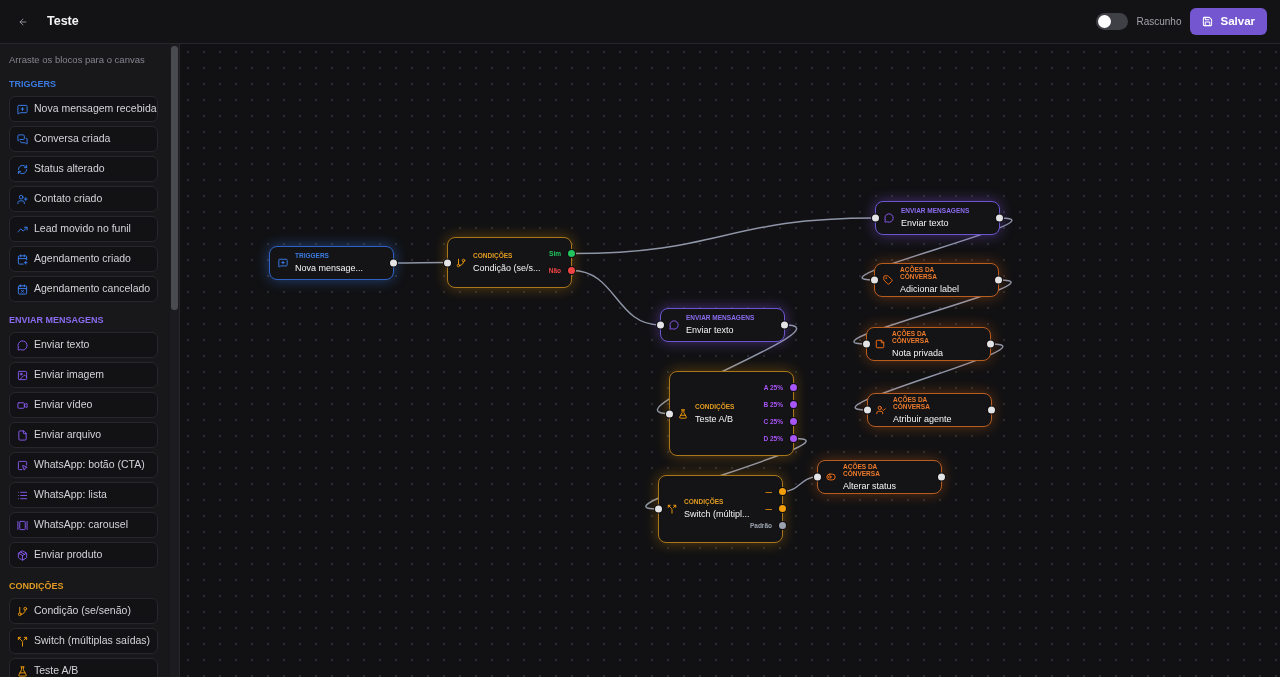 This screenshot has height=677, width=1280. Describe the element at coordinates (831, 477) in the screenshot. I see `toggle-icon` at that location.